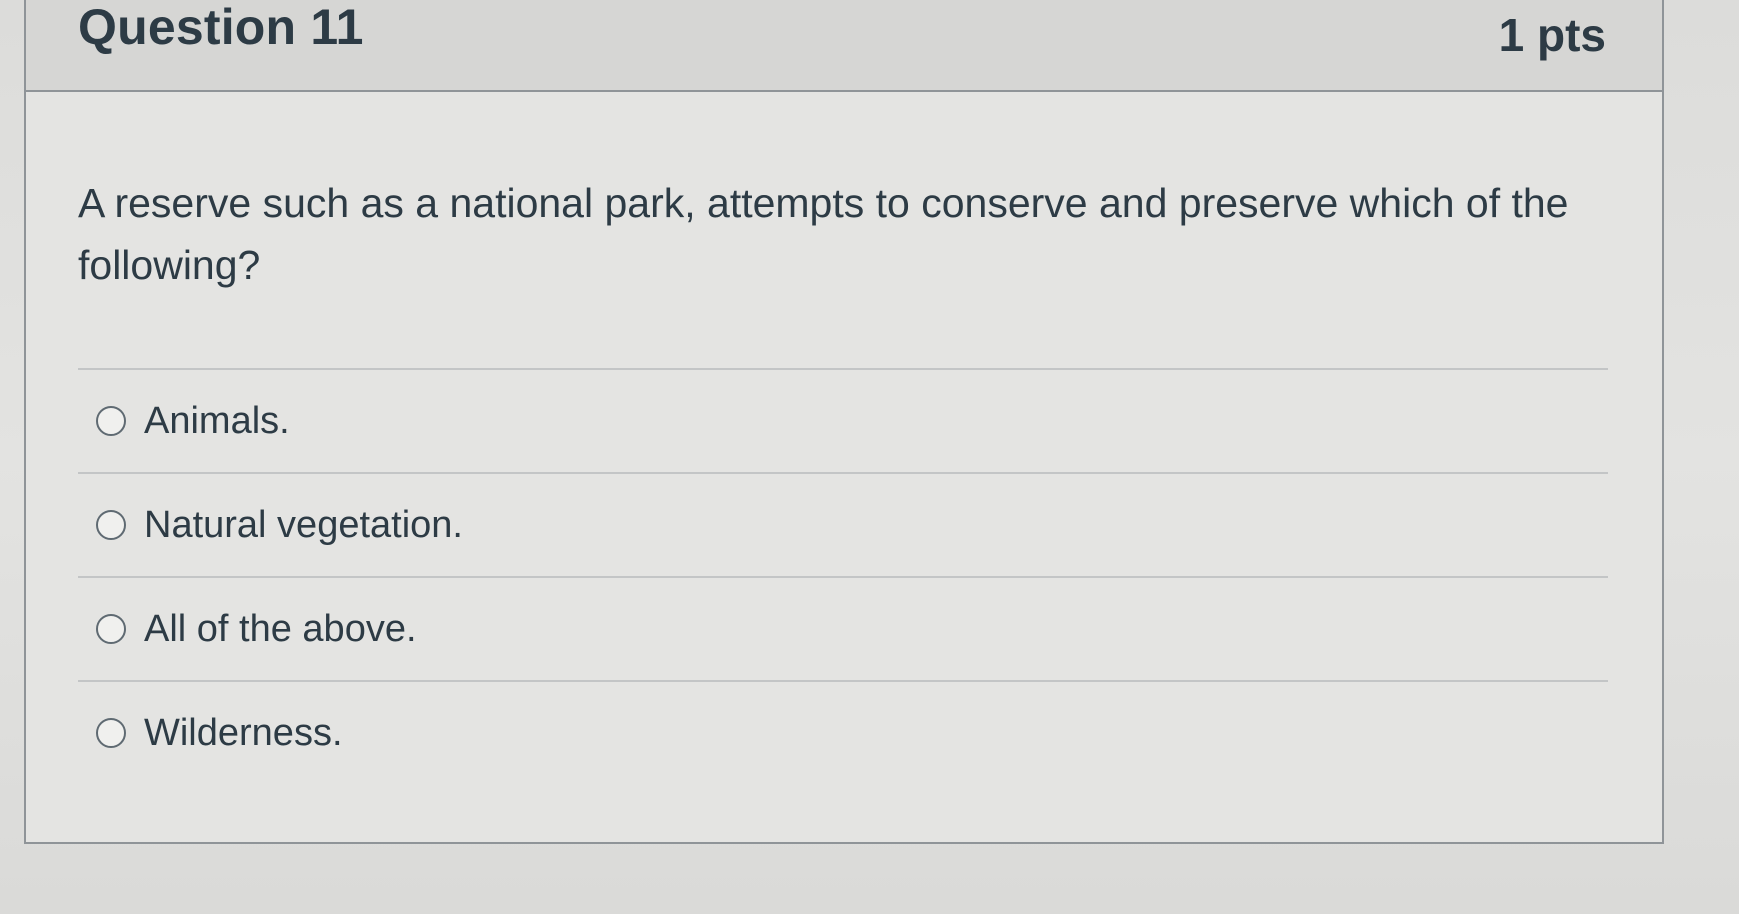 The image size is (1739, 914). Describe the element at coordinates (843, 628) in the screenshot. I see `answer-option-all-of-the-above: All of the above.` at that location.